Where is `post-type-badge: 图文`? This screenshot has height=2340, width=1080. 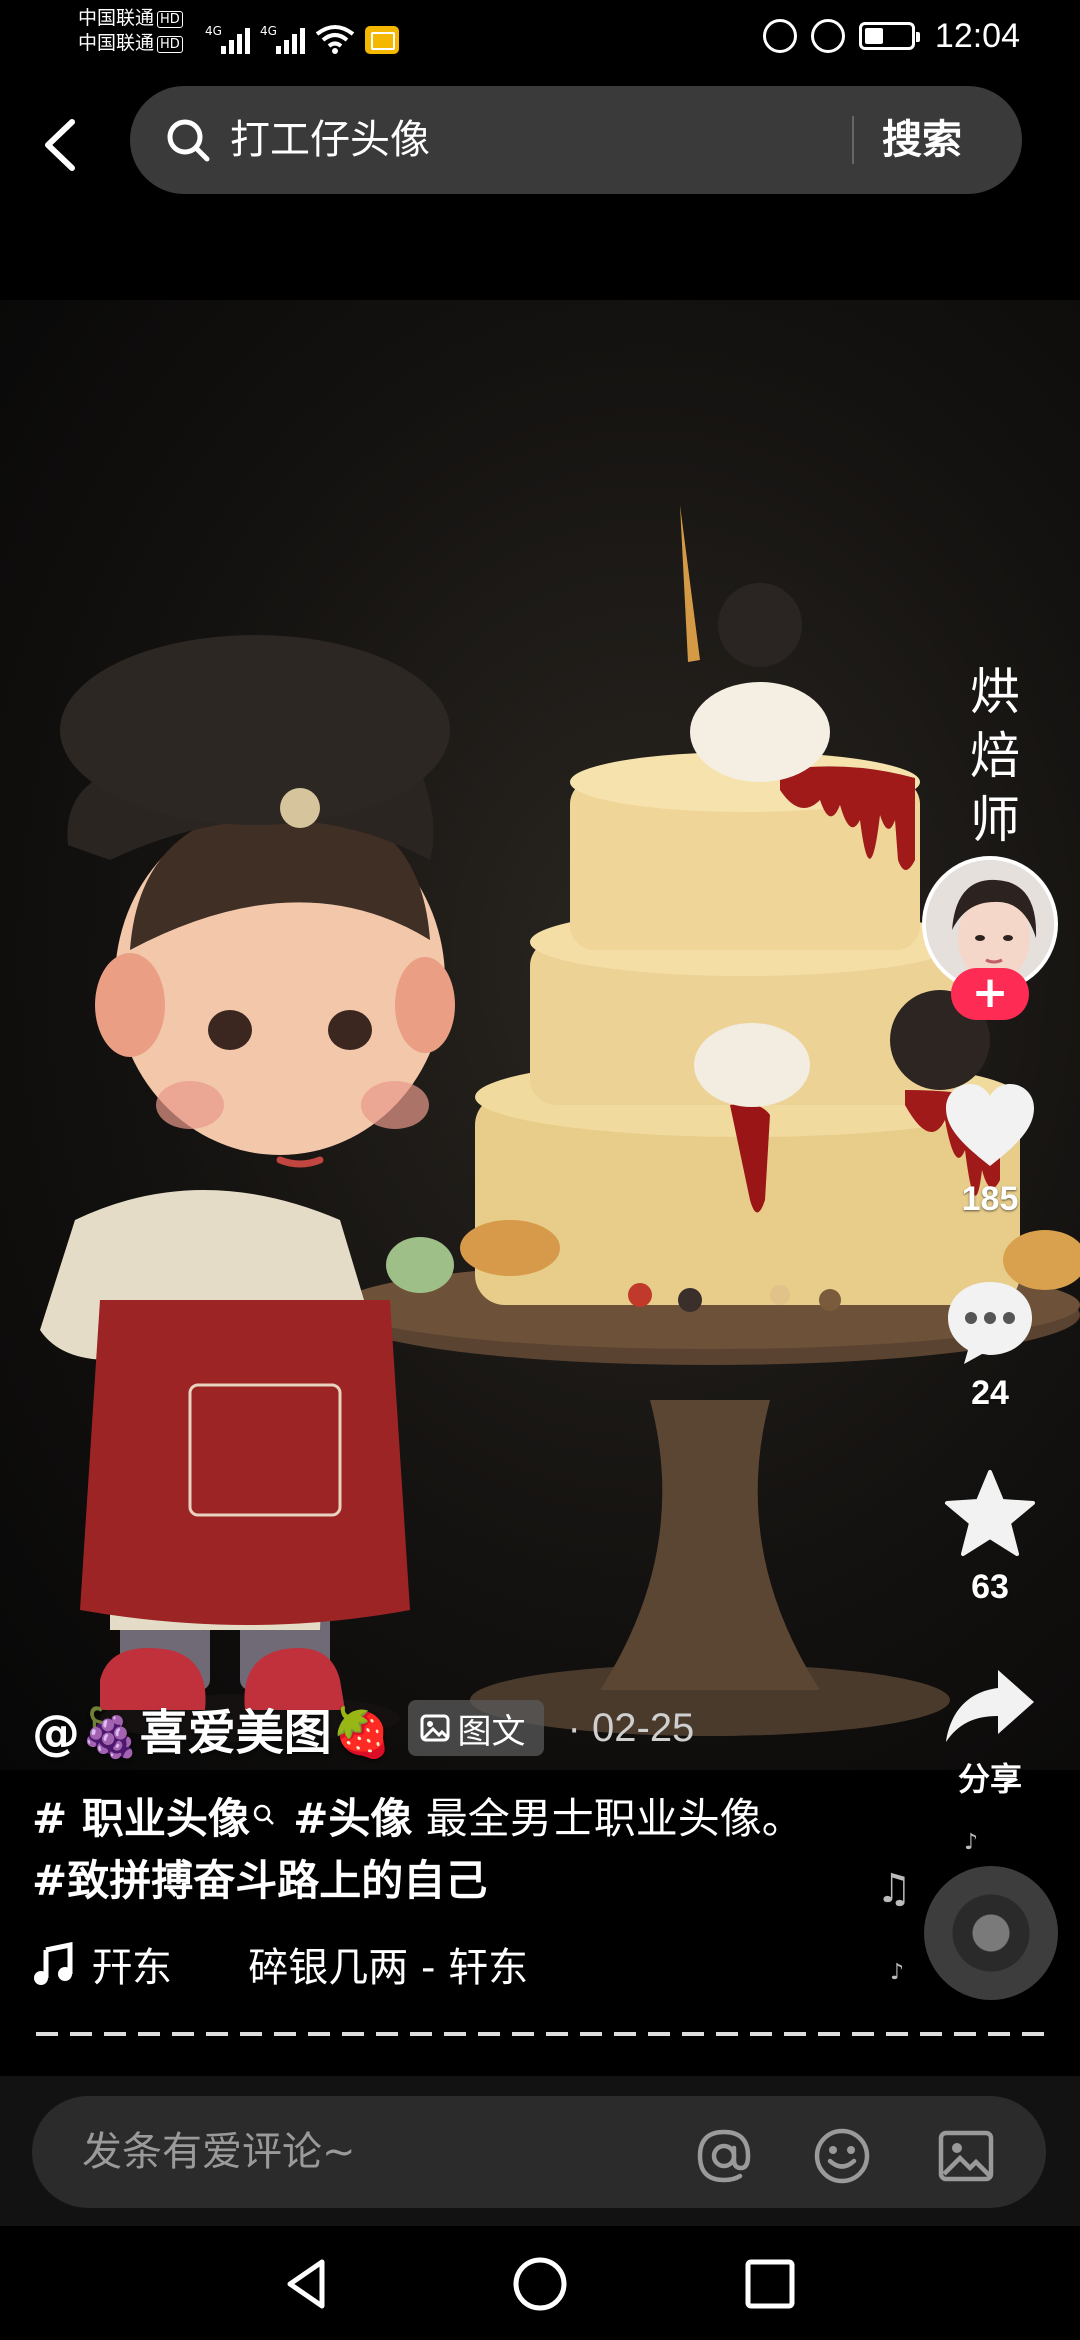
post-type-badge: 图文 is located at coordinates (475, 1728).